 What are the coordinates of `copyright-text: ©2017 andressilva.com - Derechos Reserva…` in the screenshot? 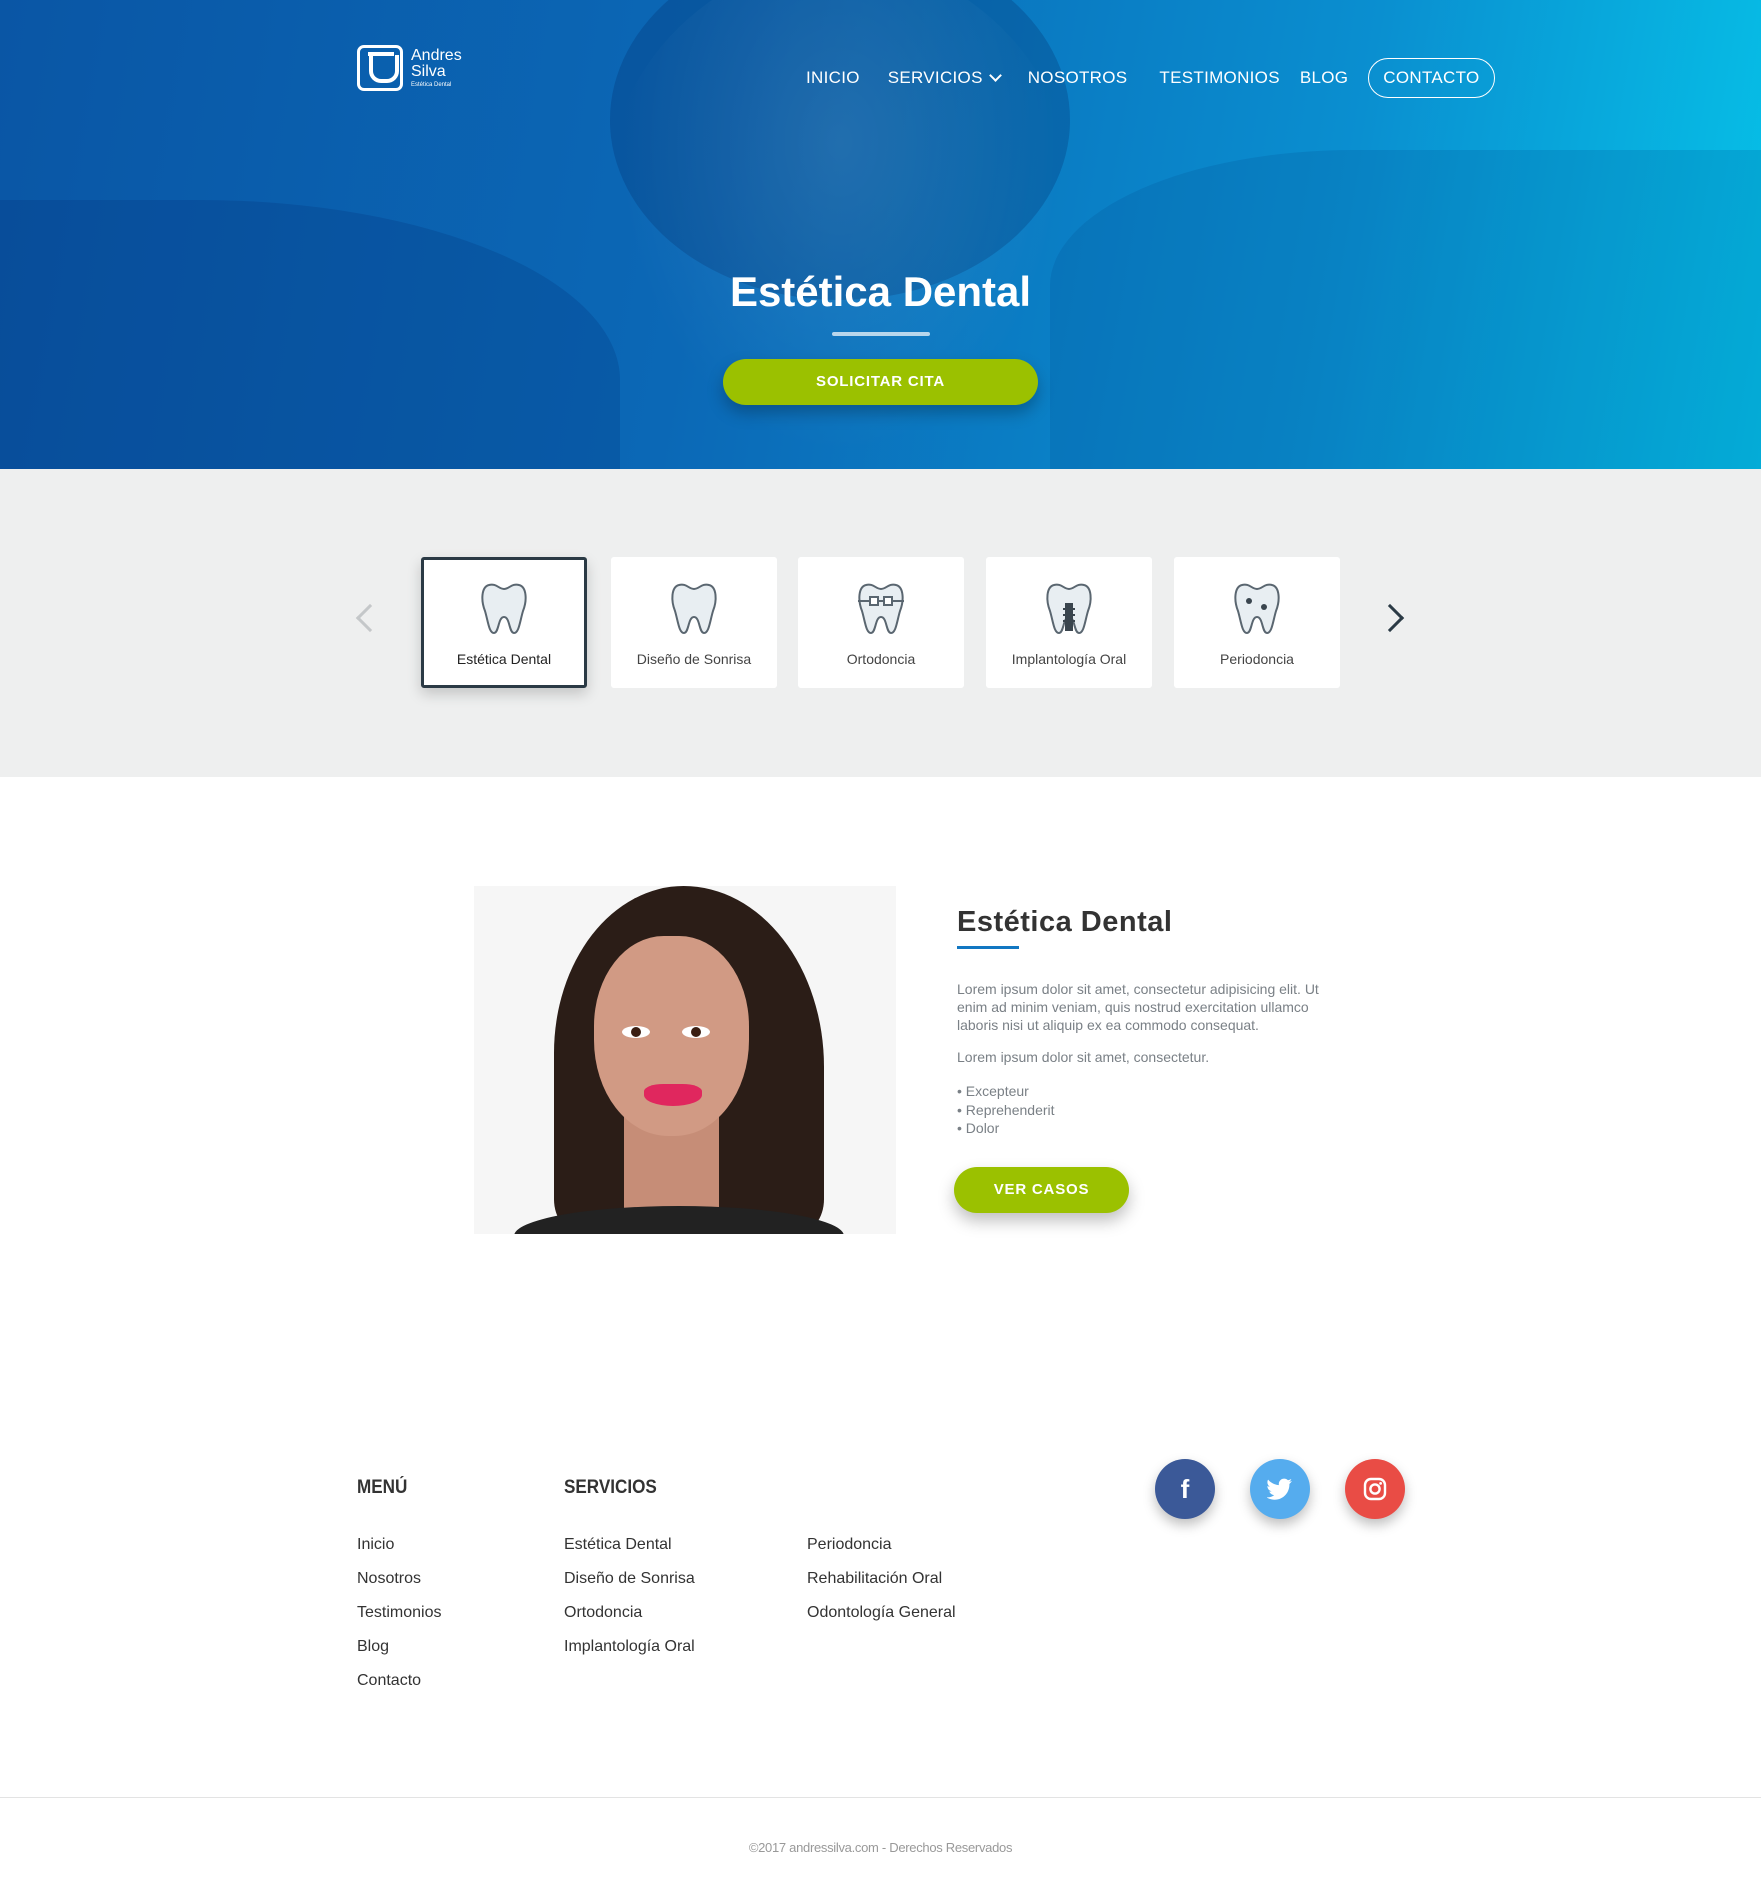 It's located at (880, 1847).